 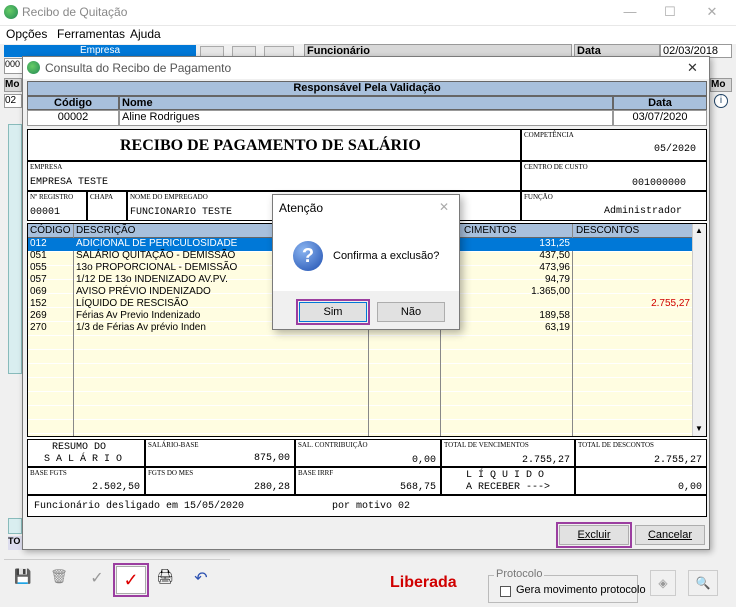 What do you see at coordinates (38, 291) in the screenshot?
I see `row-codigo: 069` at bounding box center [38, 291].